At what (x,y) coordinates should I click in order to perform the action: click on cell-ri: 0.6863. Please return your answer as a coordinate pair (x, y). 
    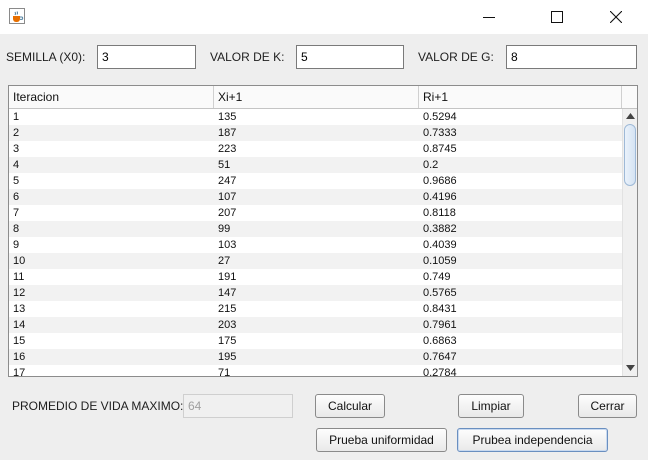
    Looking at the image, I should click on (440, 341).